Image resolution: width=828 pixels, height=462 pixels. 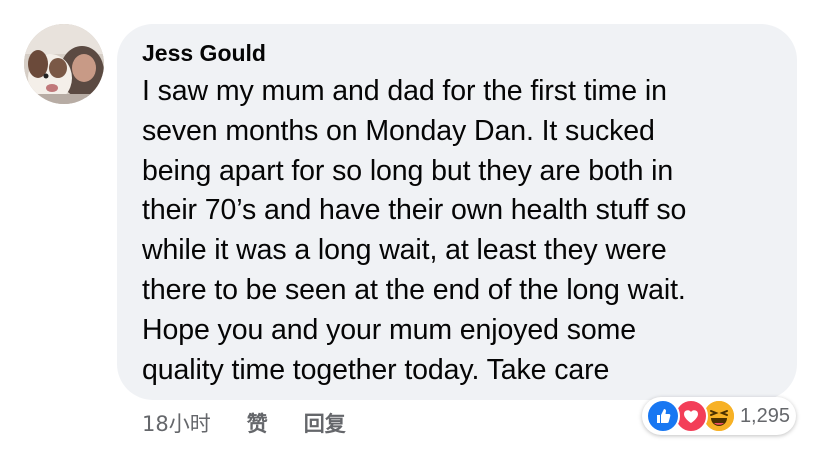 I want to click on avatar, so click(x=64, y=64).